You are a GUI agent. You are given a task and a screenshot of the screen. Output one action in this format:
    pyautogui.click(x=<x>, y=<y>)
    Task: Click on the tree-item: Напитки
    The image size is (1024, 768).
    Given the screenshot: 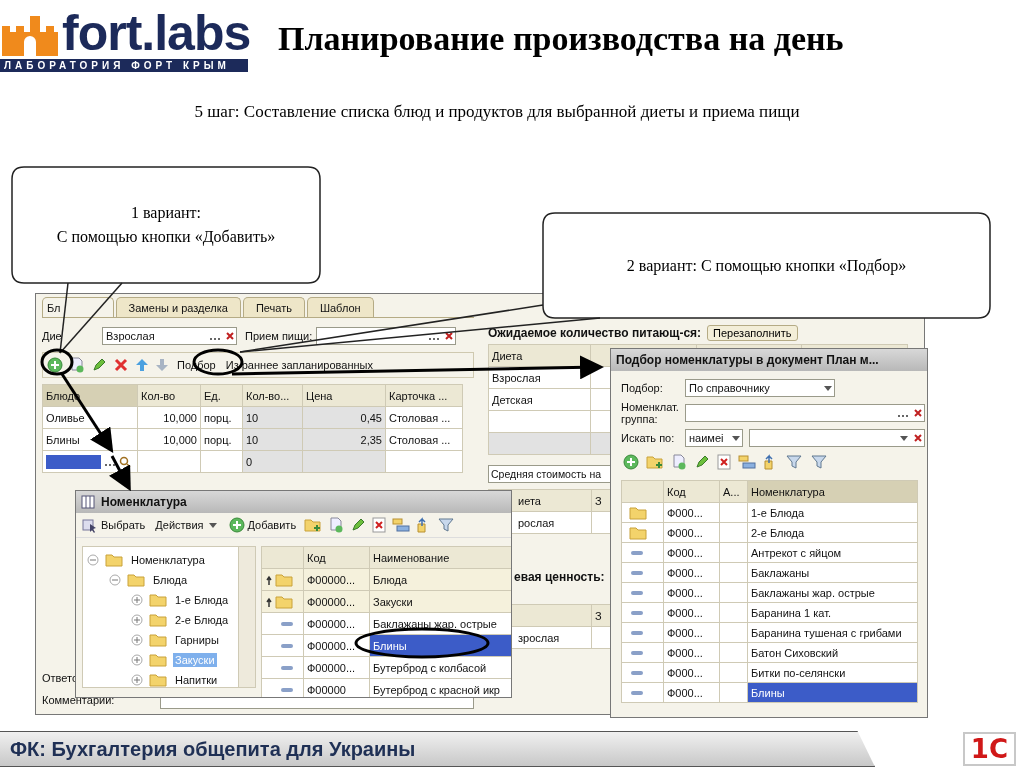 What is the action you would take?
    pyautogui.click(x=196, y=680)
    